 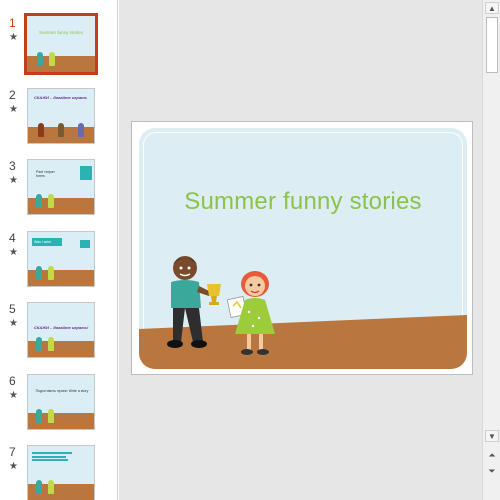 I want to click on slide-number: 2, so click(x=12, y=95).